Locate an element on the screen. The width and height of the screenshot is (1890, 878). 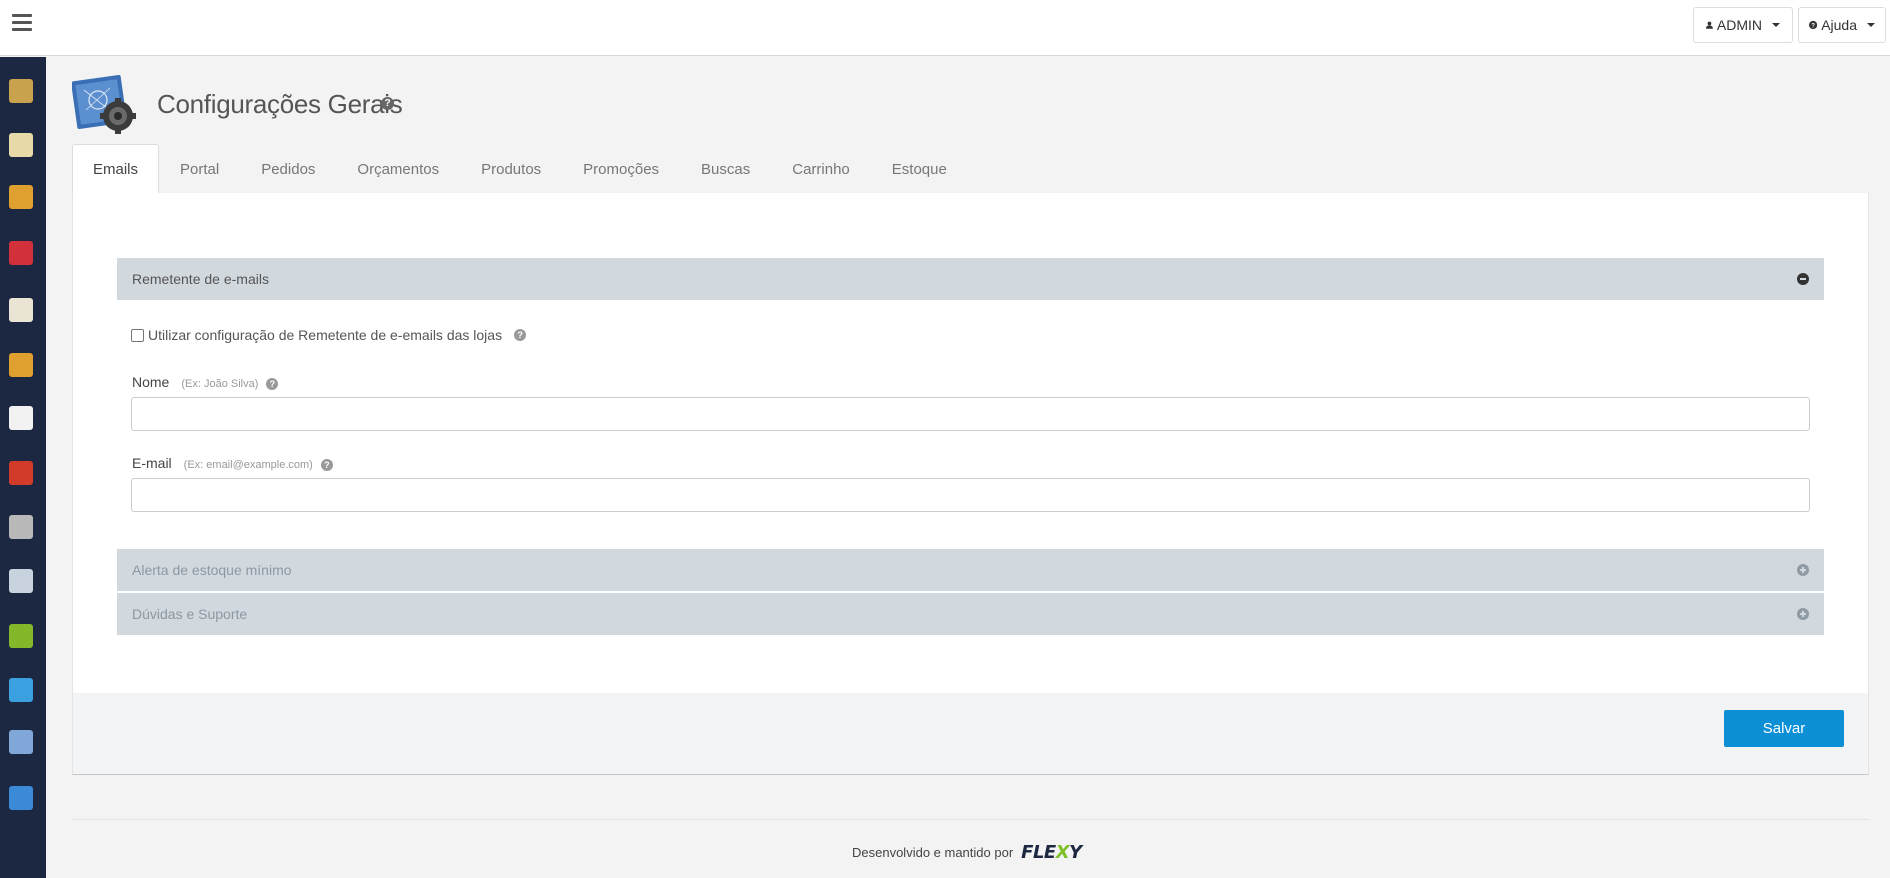
tab-pedidos: Pedidos is located at coordinates (288, 169).